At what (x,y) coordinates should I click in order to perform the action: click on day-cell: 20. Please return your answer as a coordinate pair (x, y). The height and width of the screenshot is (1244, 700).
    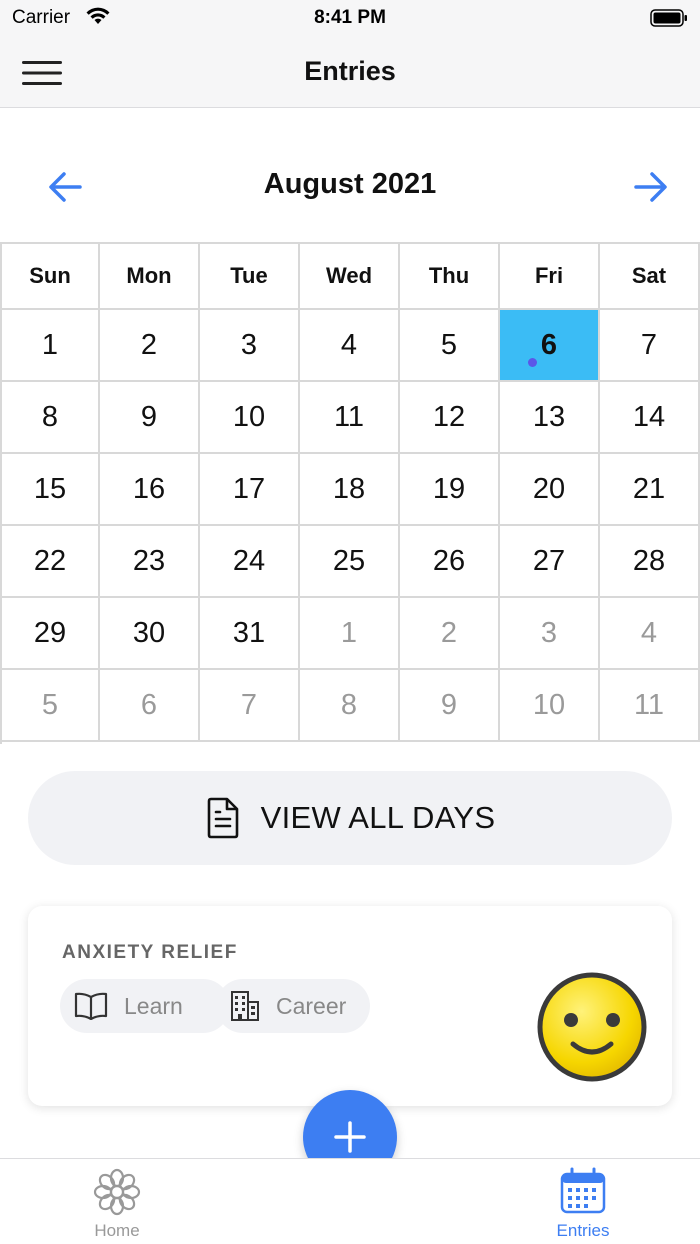
    Looking at the image, I should click on (550, 490).